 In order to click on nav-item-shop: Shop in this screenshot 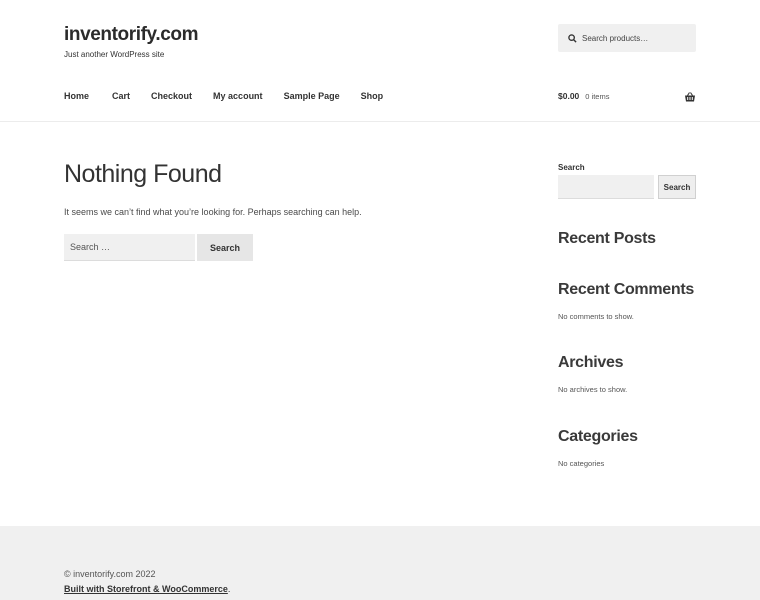, I will do `click(372, 96)`.